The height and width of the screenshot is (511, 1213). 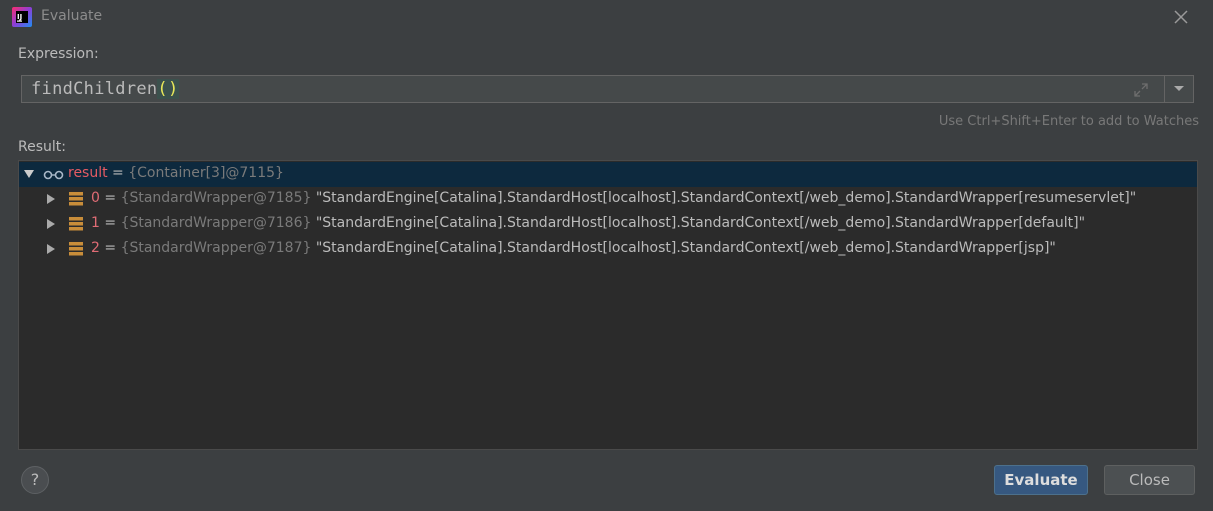 I want to click on evaluate-button: Evaluate, so click(x=1041, y=480).